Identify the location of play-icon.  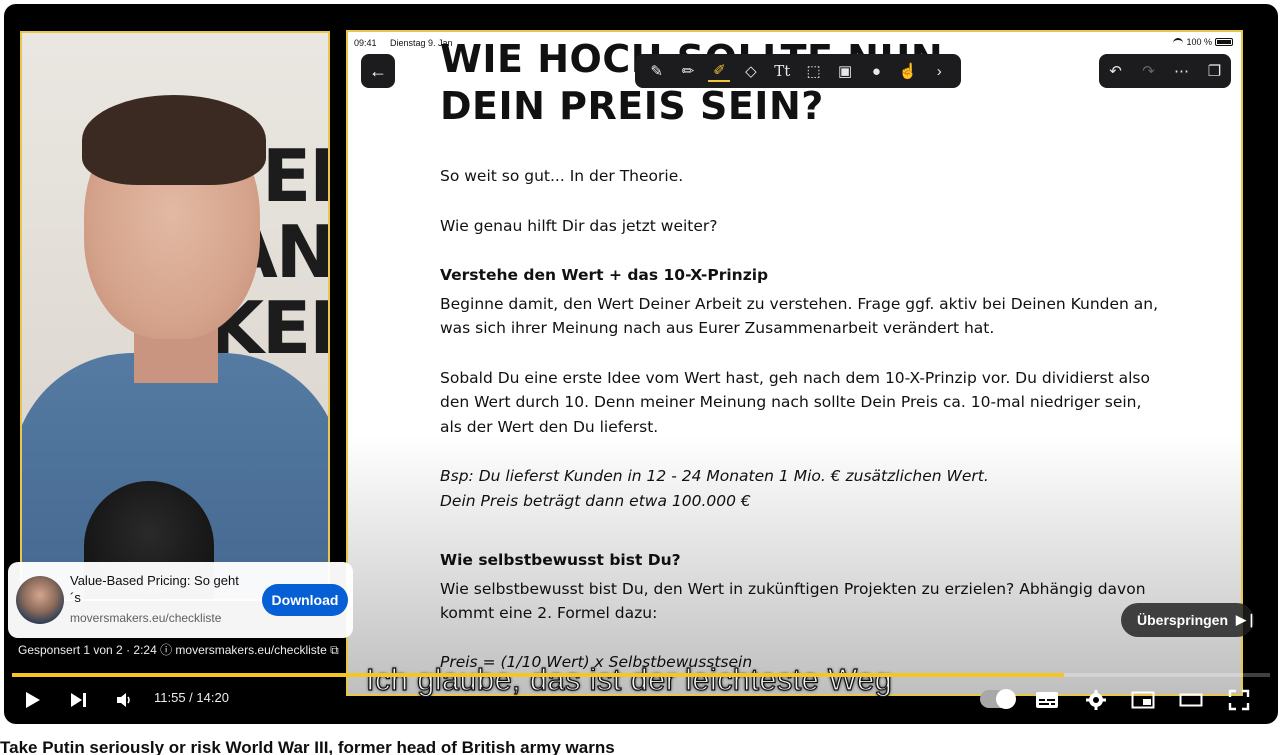
(32, 700).